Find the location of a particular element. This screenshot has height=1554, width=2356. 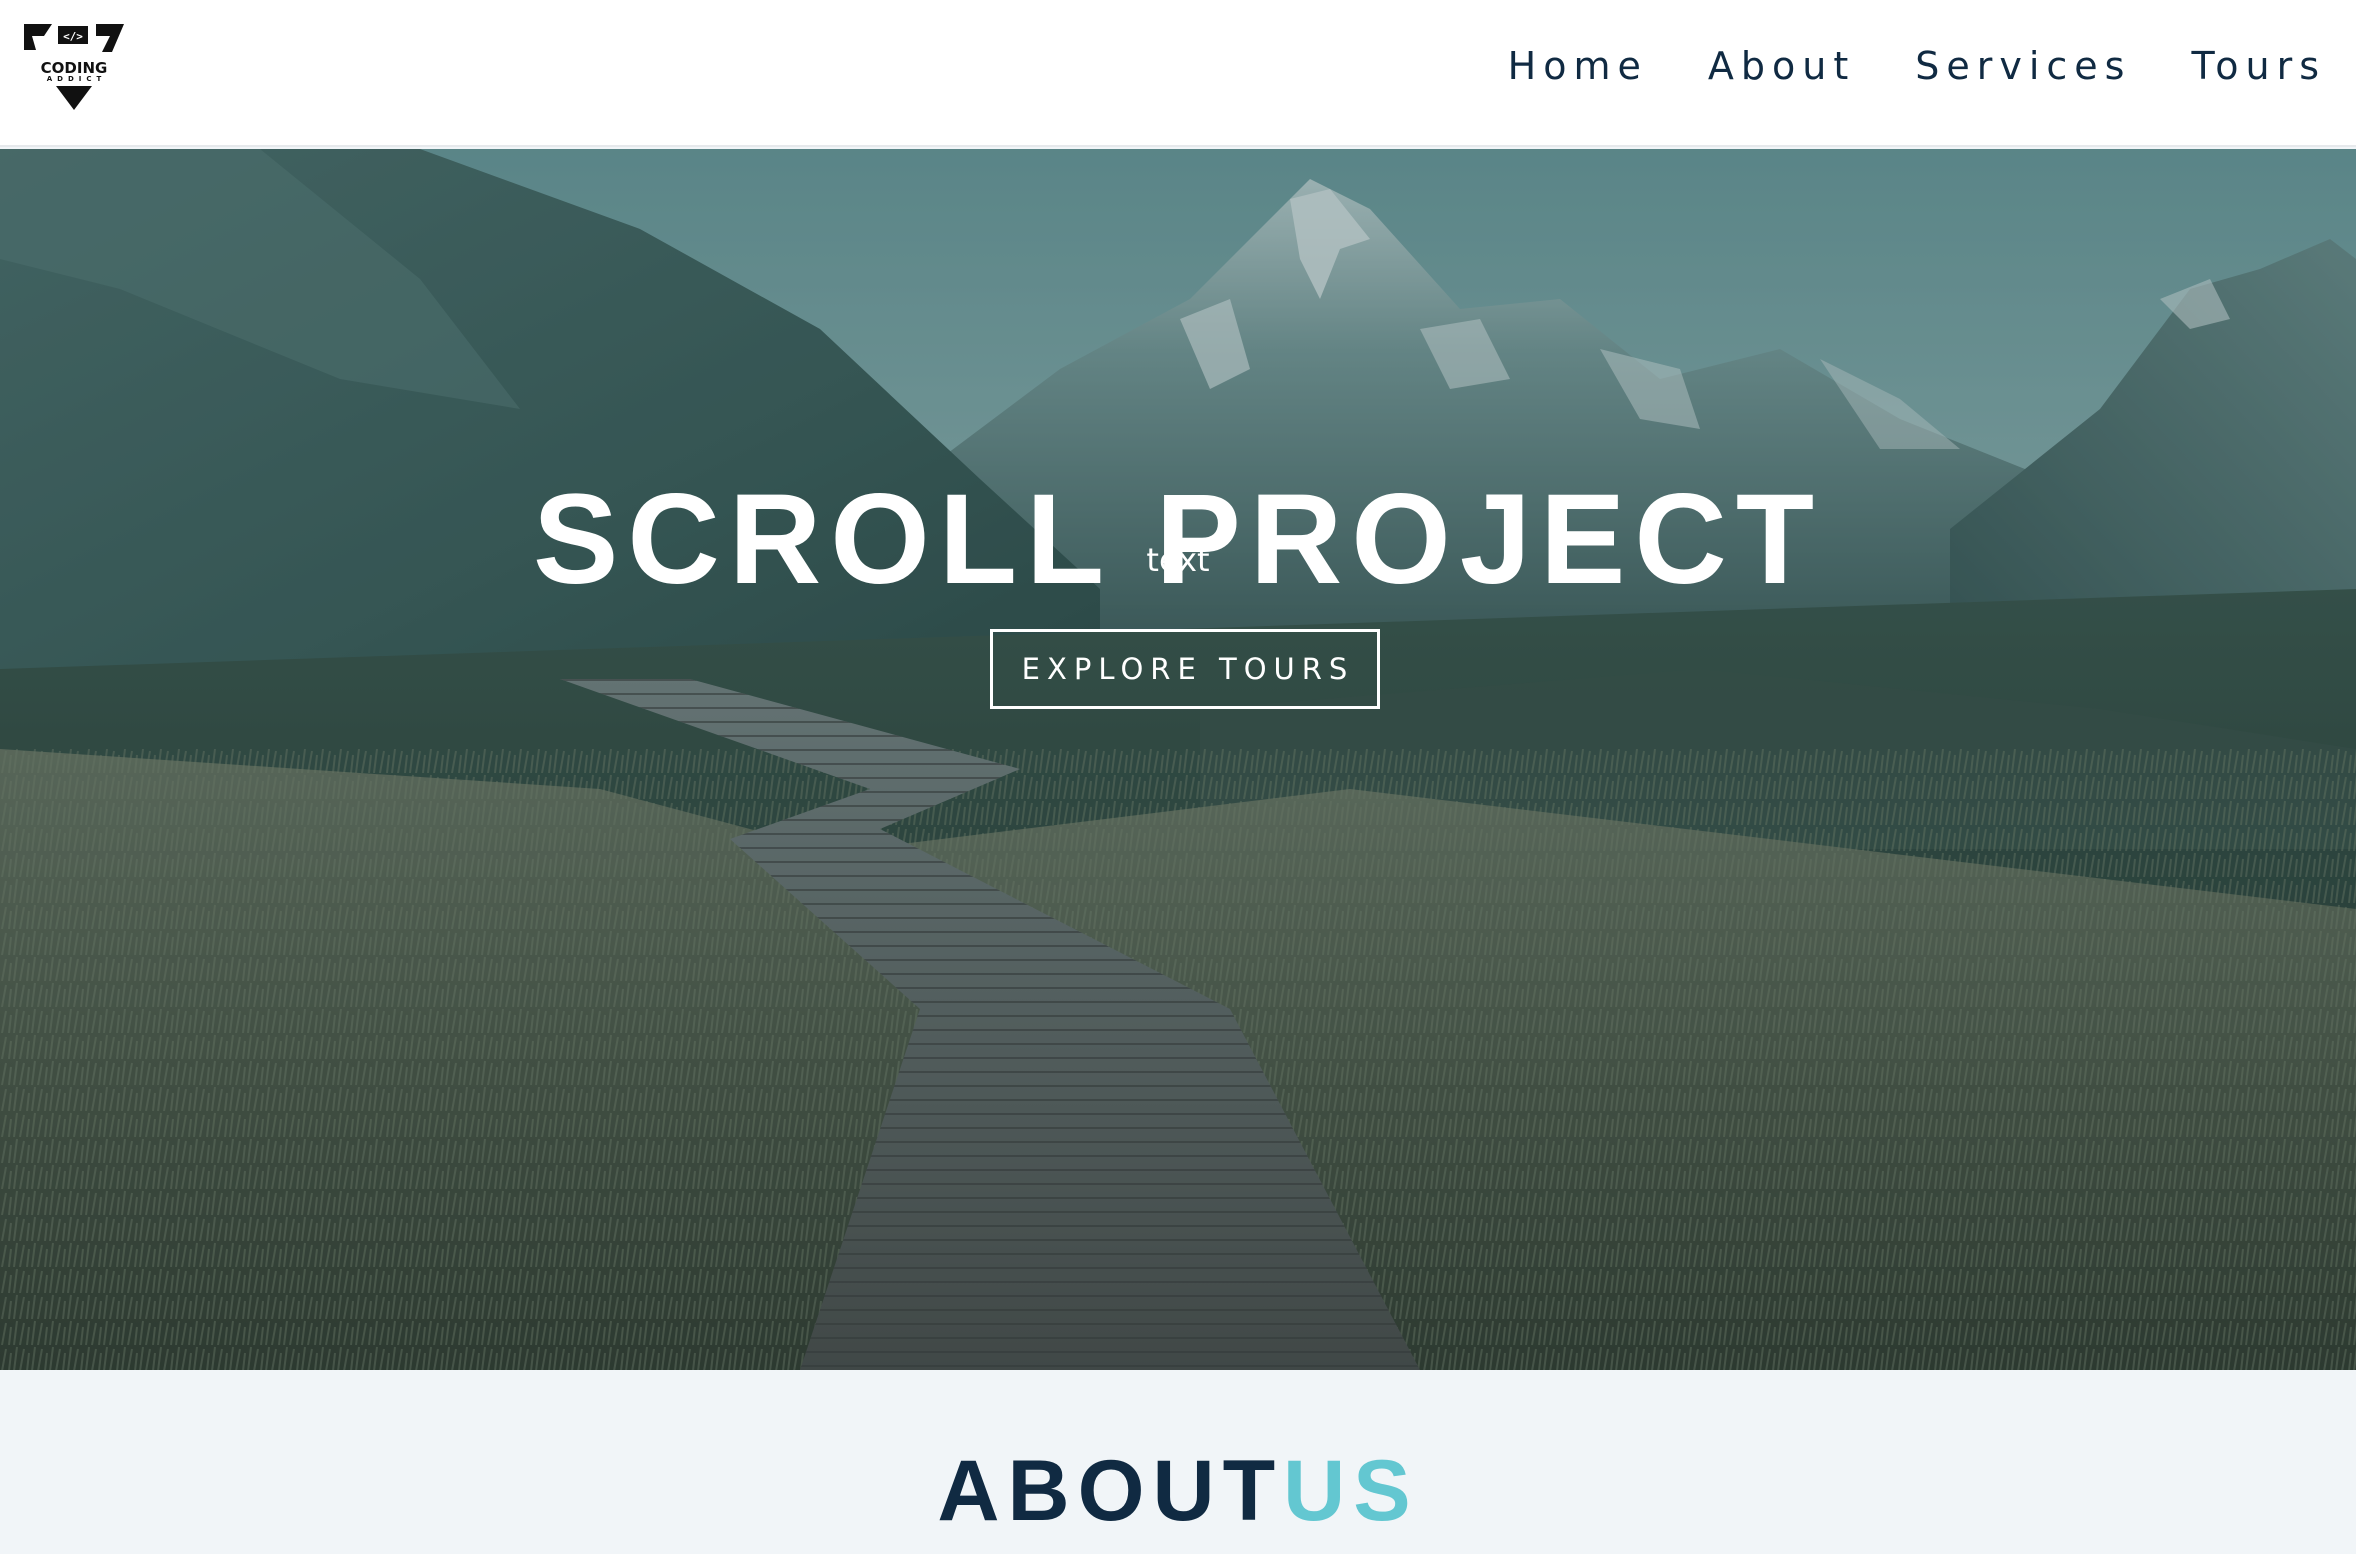

hero-title: SCROLL PROJECT is located at coordinates (1178, 539).